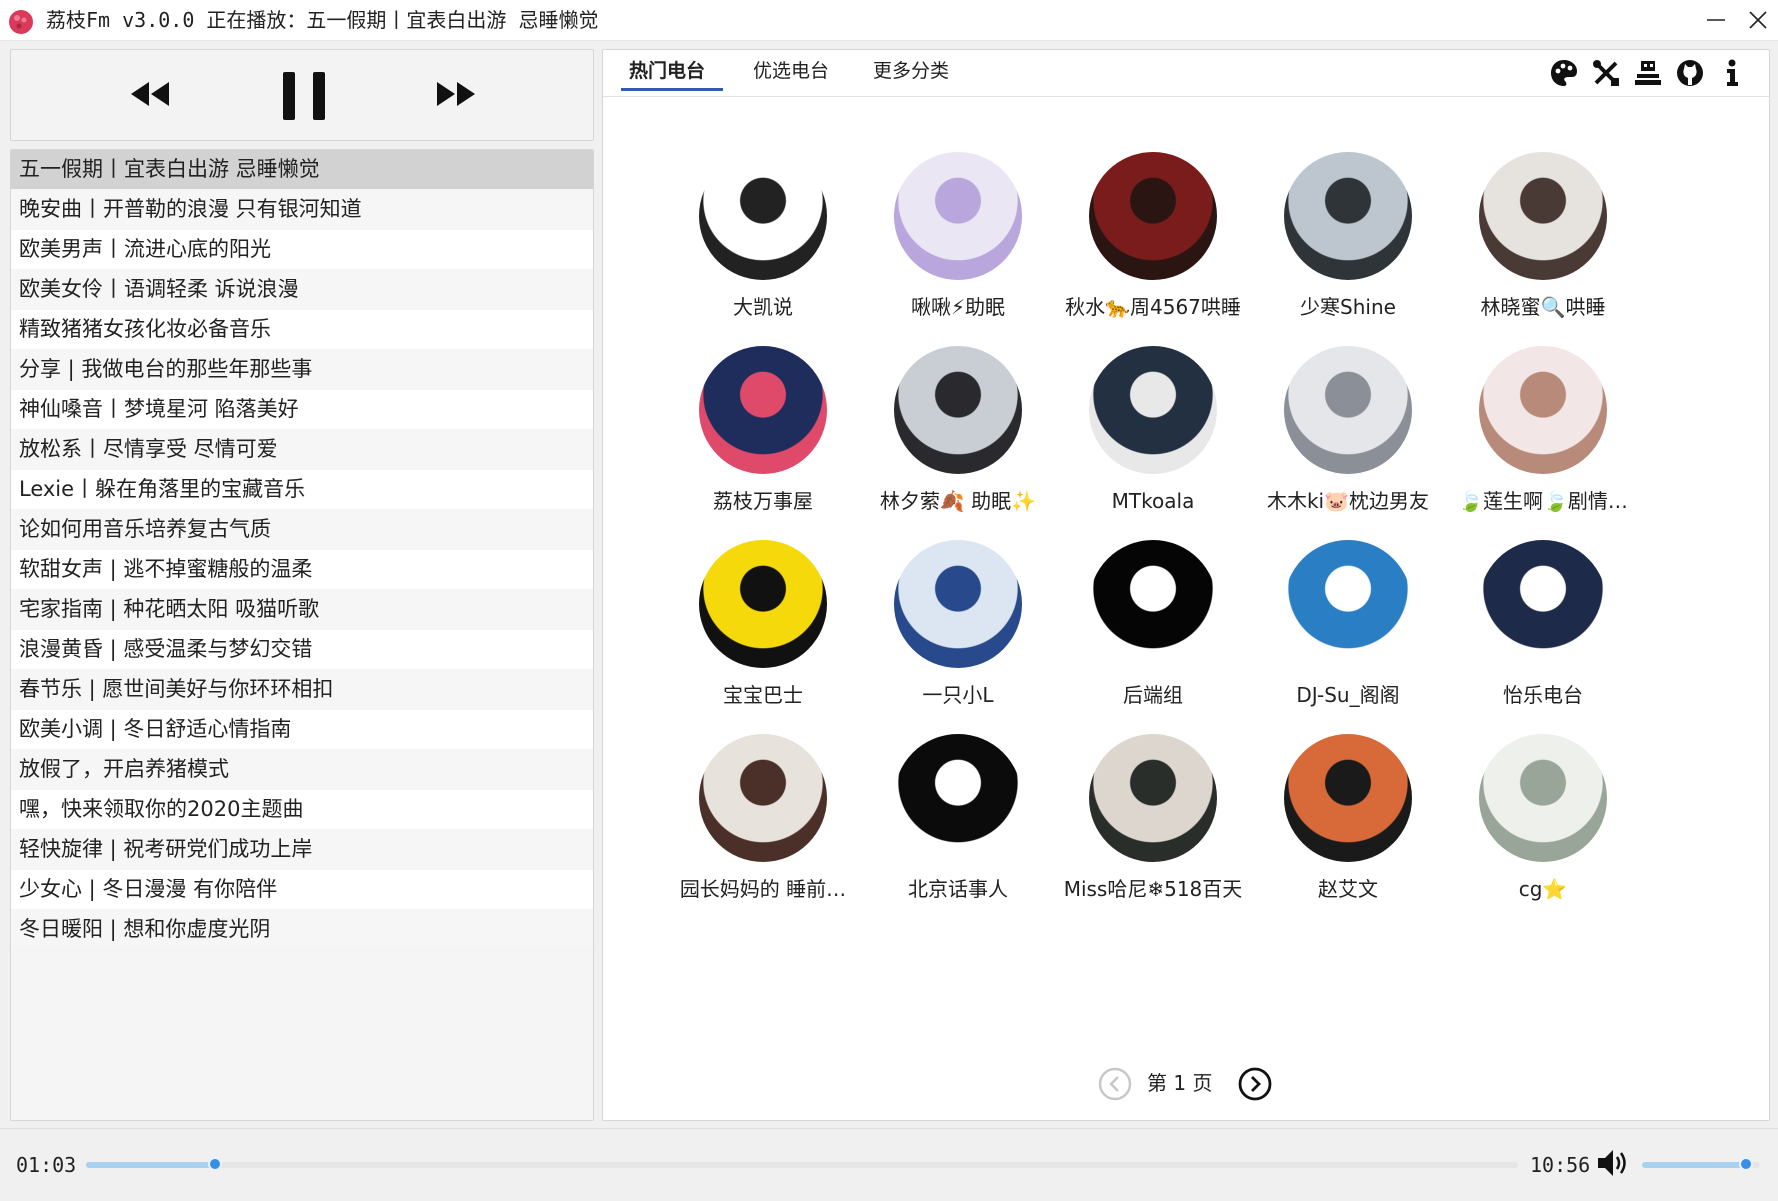 The image size is (1778, 1201). I want to click on playlist-item: 少女心 | 冬日漫漫 有你陪伴, so click(302, 889).